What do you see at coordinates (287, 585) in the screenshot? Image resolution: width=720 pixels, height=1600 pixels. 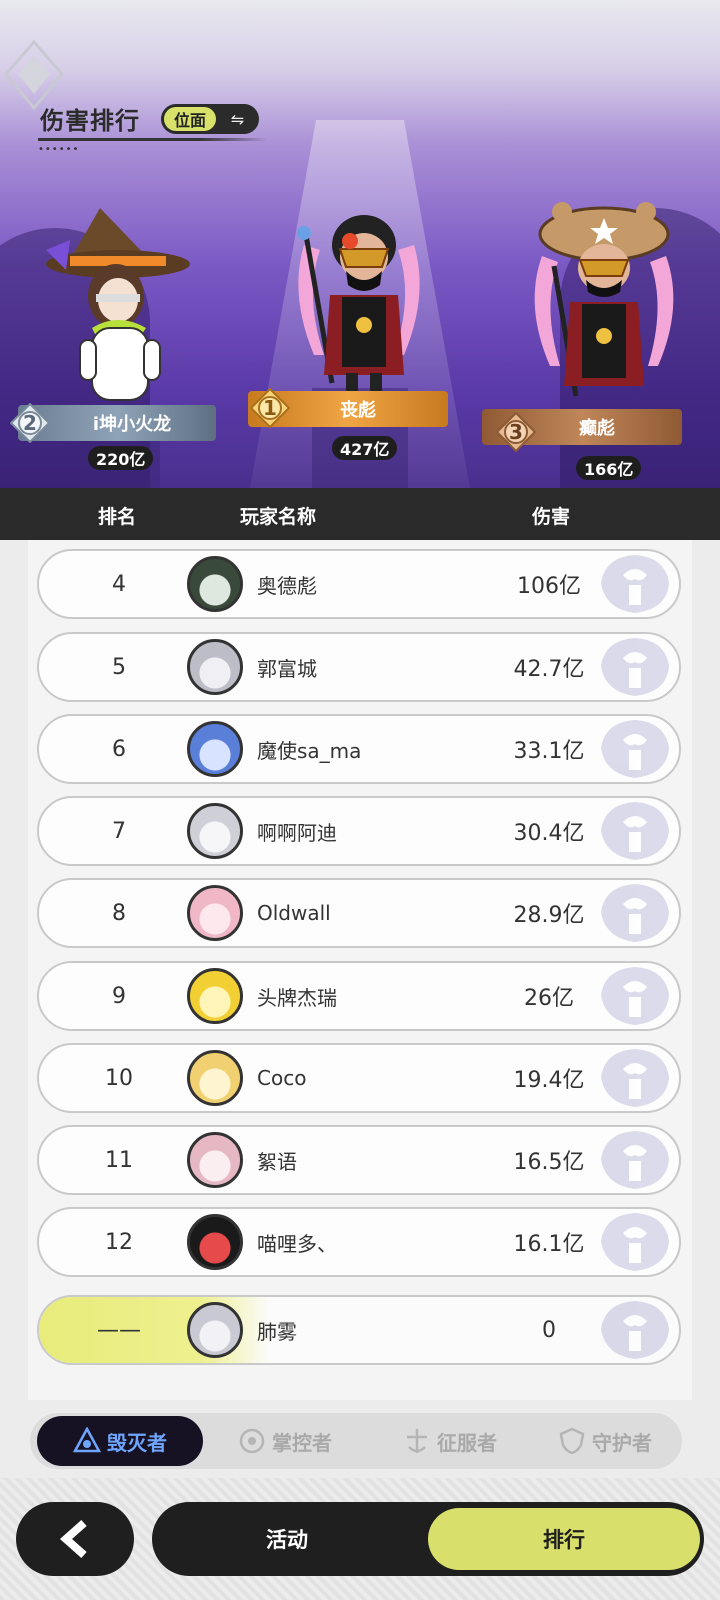 I see `player-name: 奥德彪` at bounding box center [287, 585].